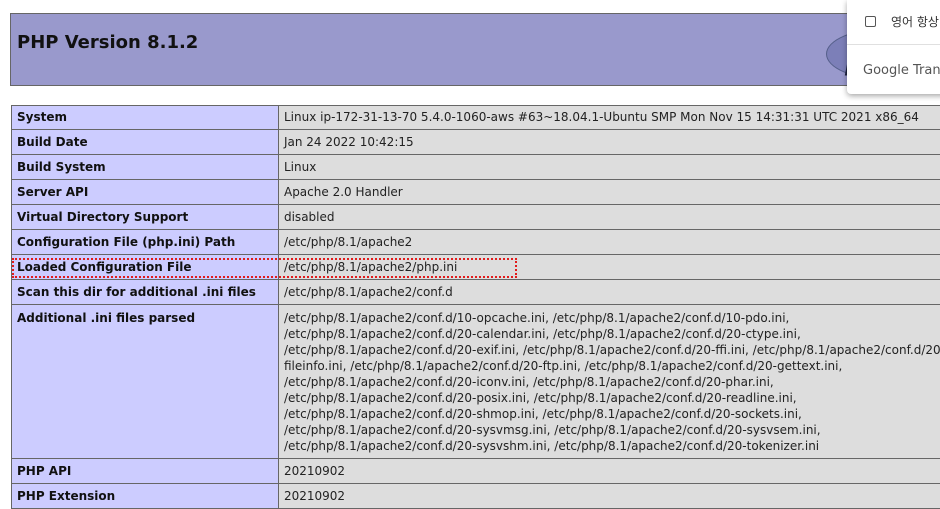 This screenshot has width=940, height=509. What do you see at coordinates (107, 42) in the screenshot?
I see `page-title: PHP Version 8.1.2` at bounding box center [107, 42].